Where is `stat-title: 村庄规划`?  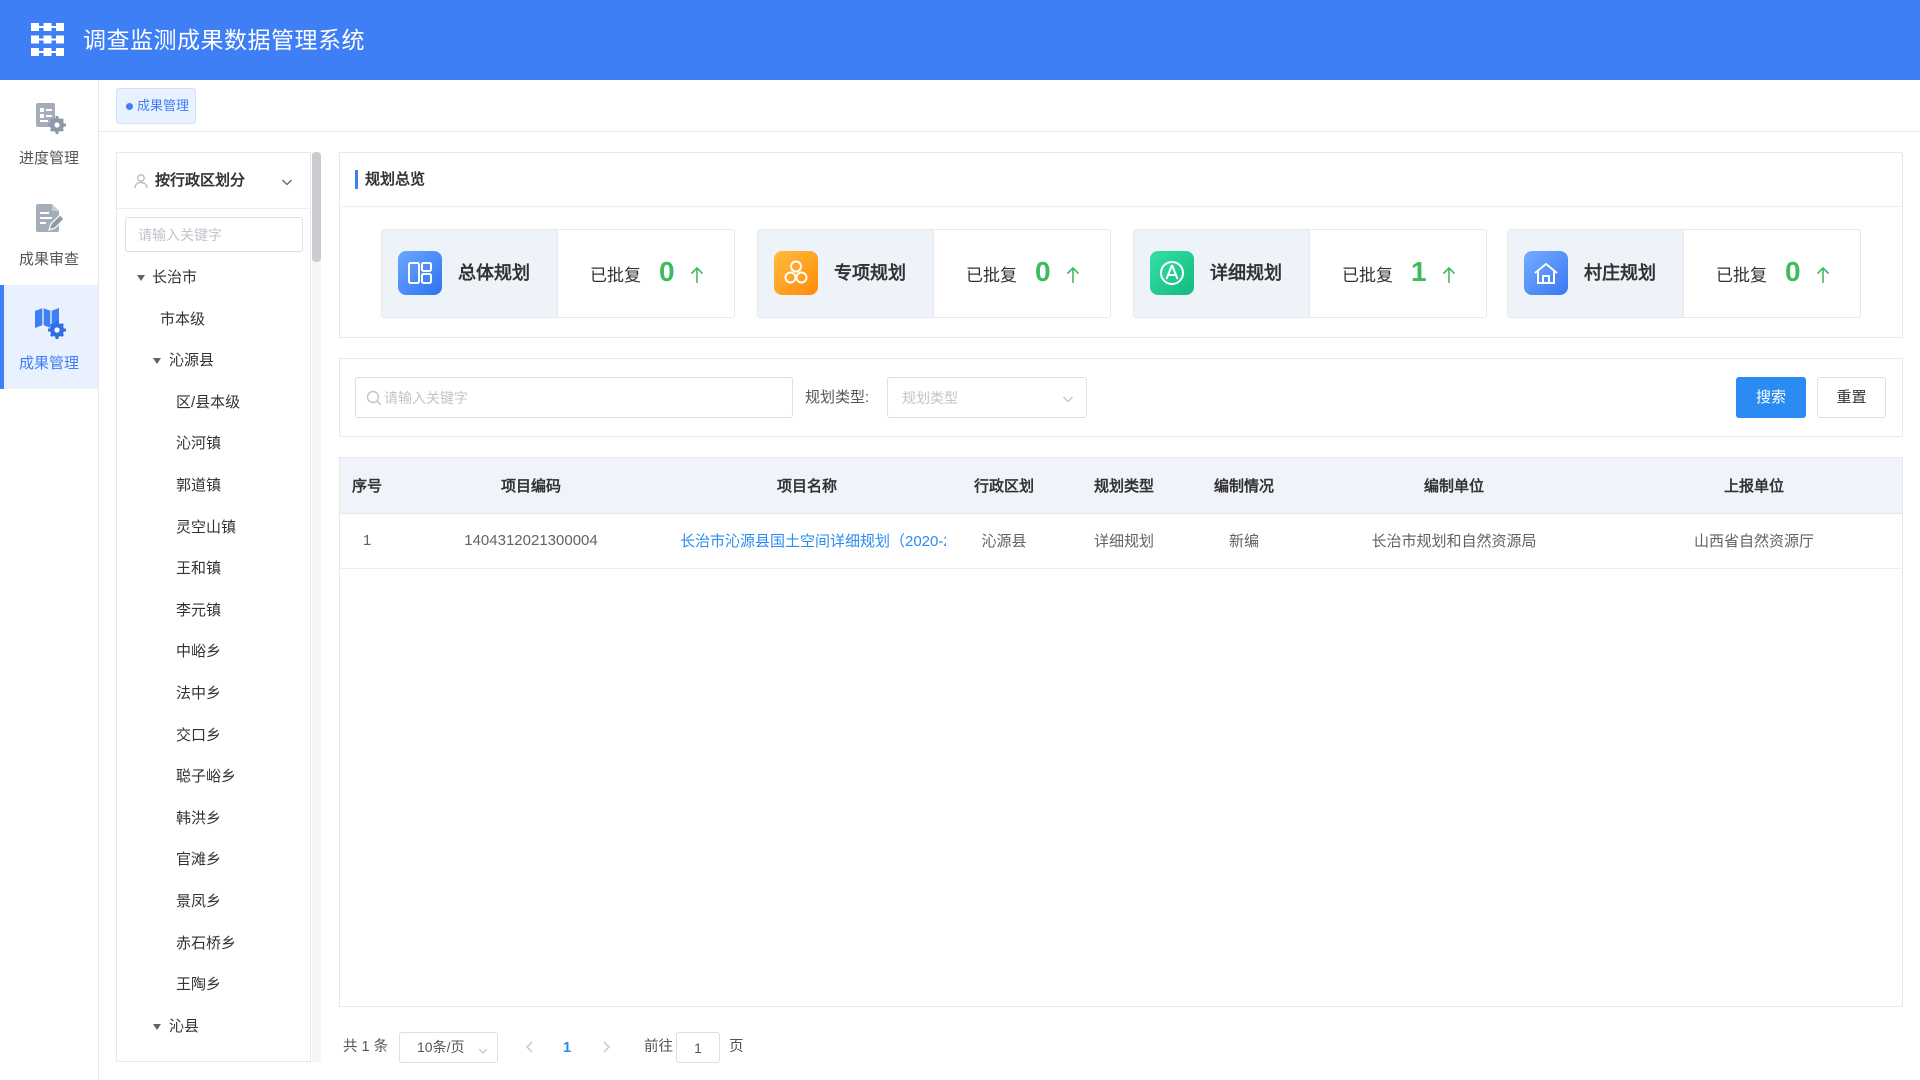
stat-title: 村庄规划 is located at coordinates (1620, 273).